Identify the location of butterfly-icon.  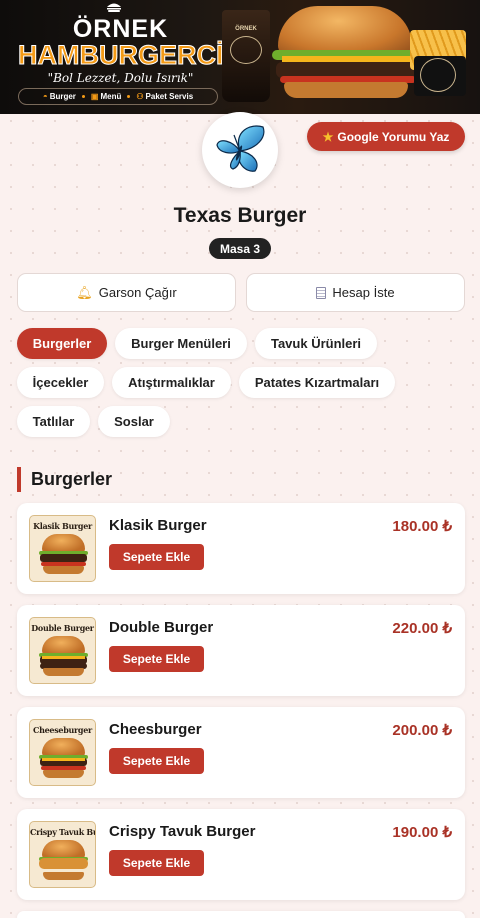
(240, 148).